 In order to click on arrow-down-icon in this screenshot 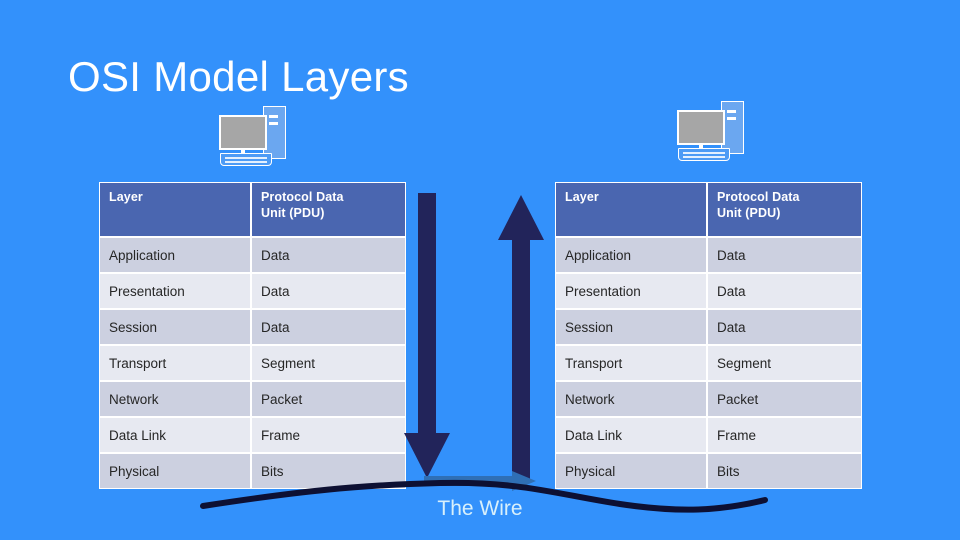, I will do `click(427, 335)`.